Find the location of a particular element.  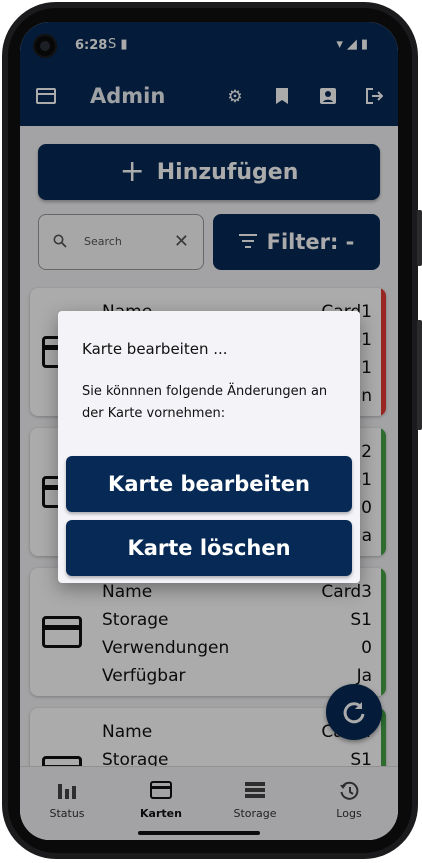

edit-card-button-label: Karte bearbeiten is located at coordinates (209, 484).